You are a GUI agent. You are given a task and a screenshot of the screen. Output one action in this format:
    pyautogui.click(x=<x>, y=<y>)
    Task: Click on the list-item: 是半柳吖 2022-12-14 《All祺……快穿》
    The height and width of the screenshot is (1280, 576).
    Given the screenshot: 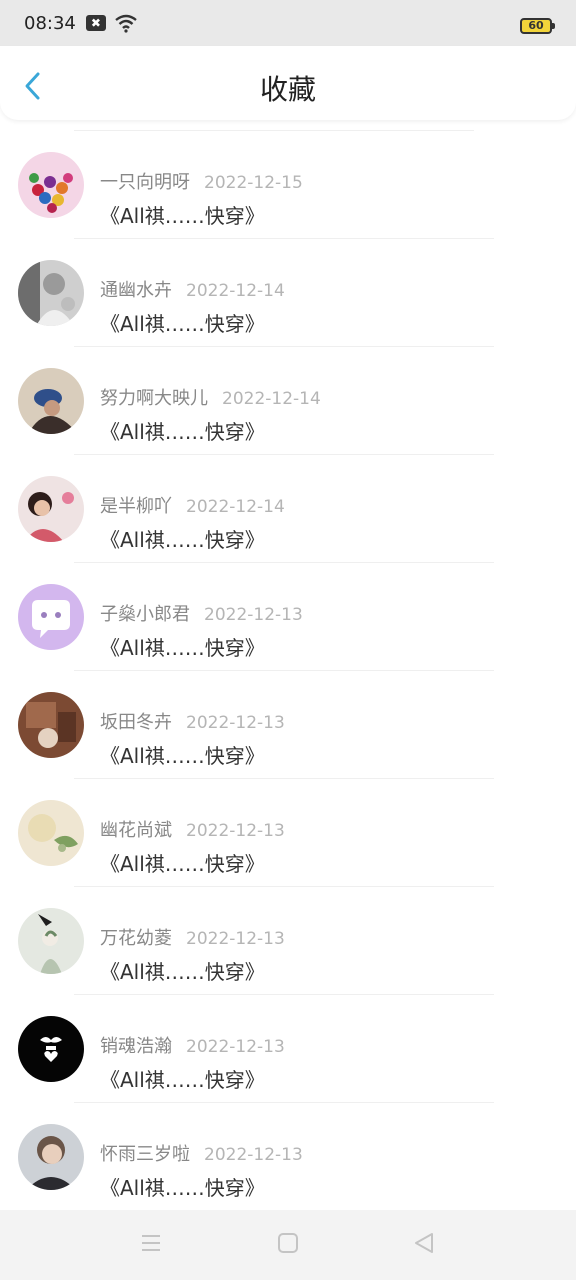 What is the action you would take?
    pyautogui.click(x=288, y=508)
    